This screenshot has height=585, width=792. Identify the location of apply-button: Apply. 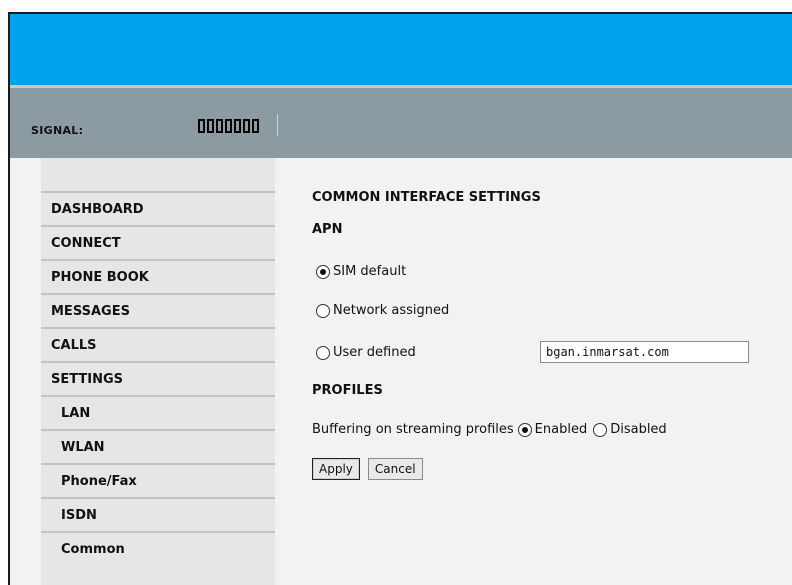
(336, 469).